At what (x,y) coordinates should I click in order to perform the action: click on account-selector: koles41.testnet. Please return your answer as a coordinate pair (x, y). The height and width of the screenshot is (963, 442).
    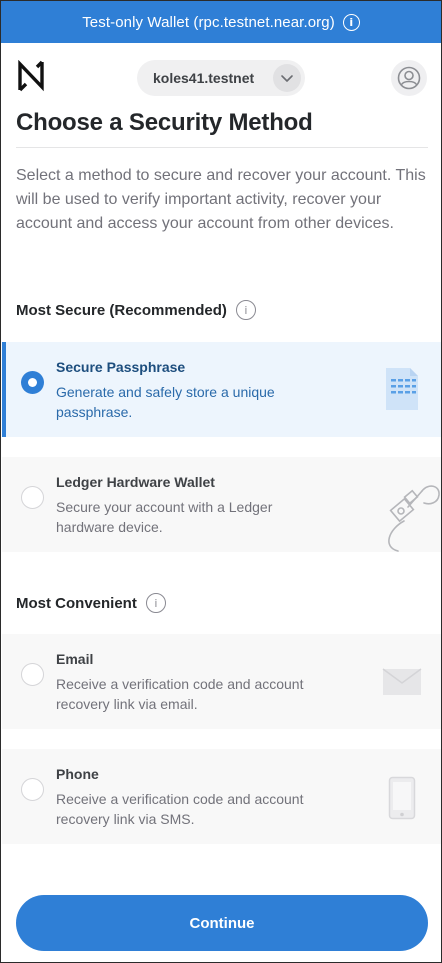
    Looking at the image, I should click on (221, 78).